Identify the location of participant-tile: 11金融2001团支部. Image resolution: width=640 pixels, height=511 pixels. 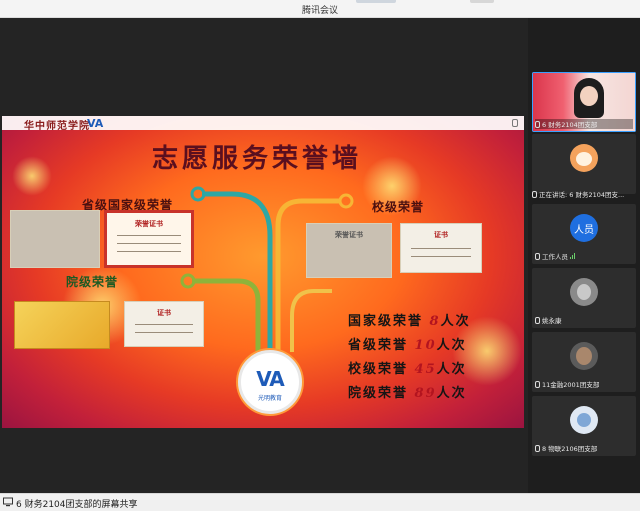
(584, 362).